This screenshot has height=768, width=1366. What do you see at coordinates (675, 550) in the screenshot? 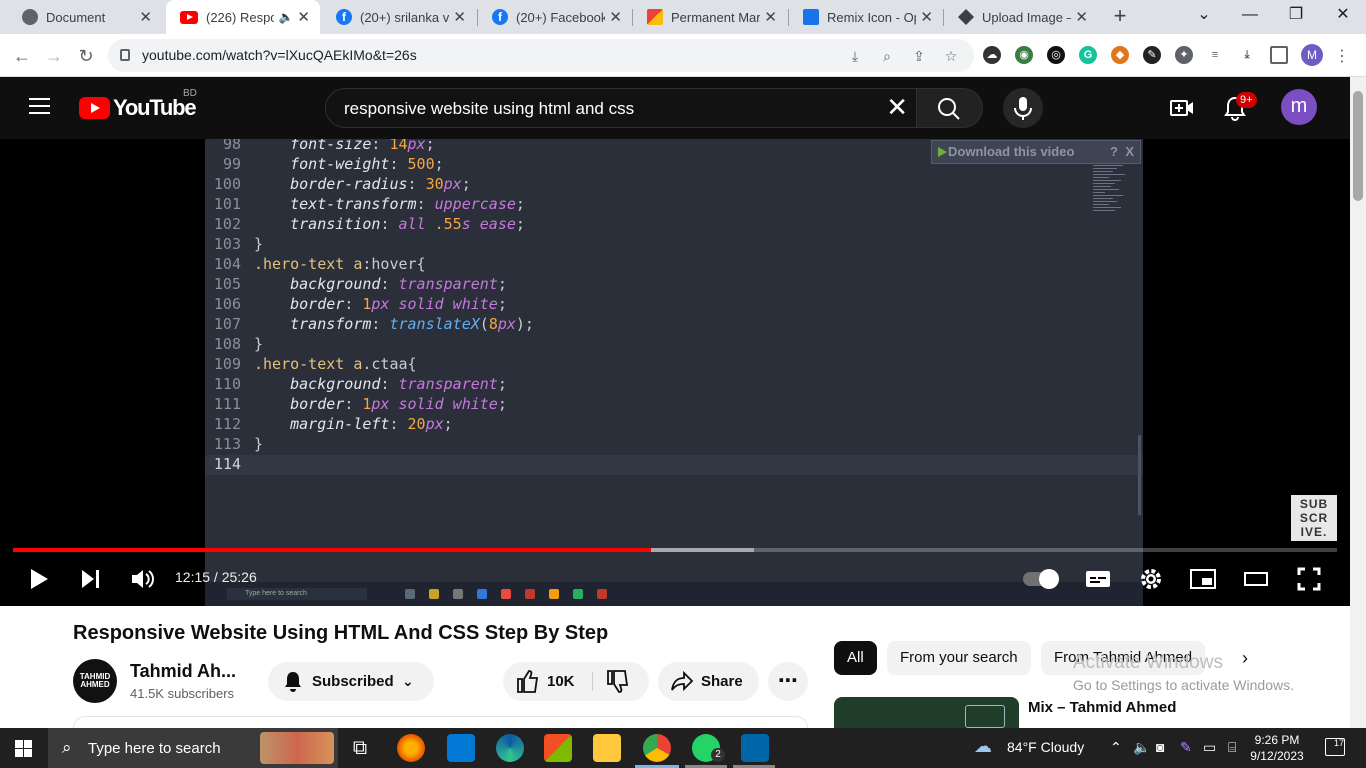
I see `progress-bar` at bounding box center [675, 550].